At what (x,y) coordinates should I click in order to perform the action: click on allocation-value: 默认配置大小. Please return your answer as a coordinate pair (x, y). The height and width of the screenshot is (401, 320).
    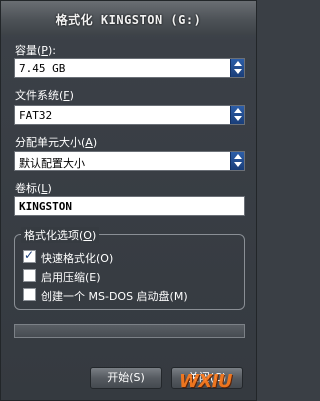
    Looking at the image, I should click on (52, 163).